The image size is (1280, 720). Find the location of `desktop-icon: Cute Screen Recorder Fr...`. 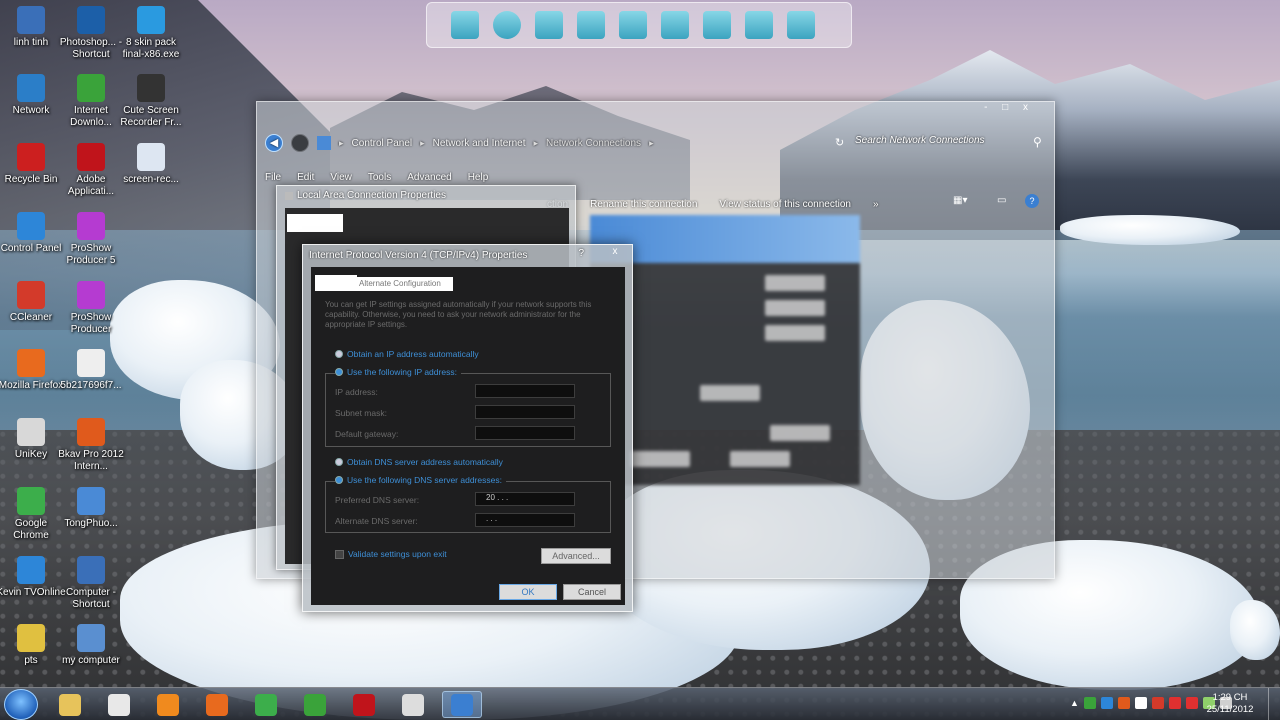

desktop-icon: Cute Screen Recorder Fr... is located at coordinates (151, 101).